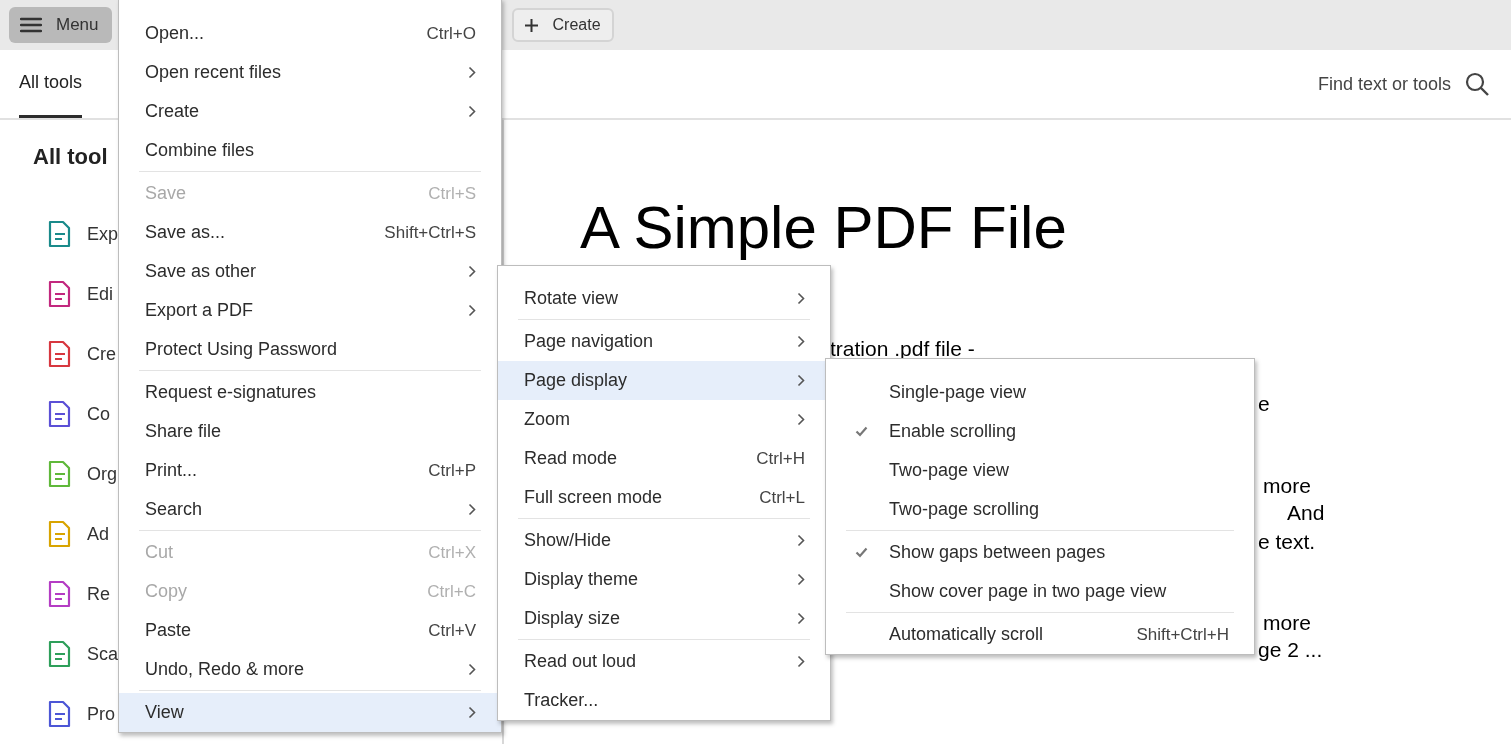 This screenshot has height=744, width=1511. What do you see at coordinates (310, 509) in the screenshot?
I see `menu-item: Search` at bounding box center [310, 509].